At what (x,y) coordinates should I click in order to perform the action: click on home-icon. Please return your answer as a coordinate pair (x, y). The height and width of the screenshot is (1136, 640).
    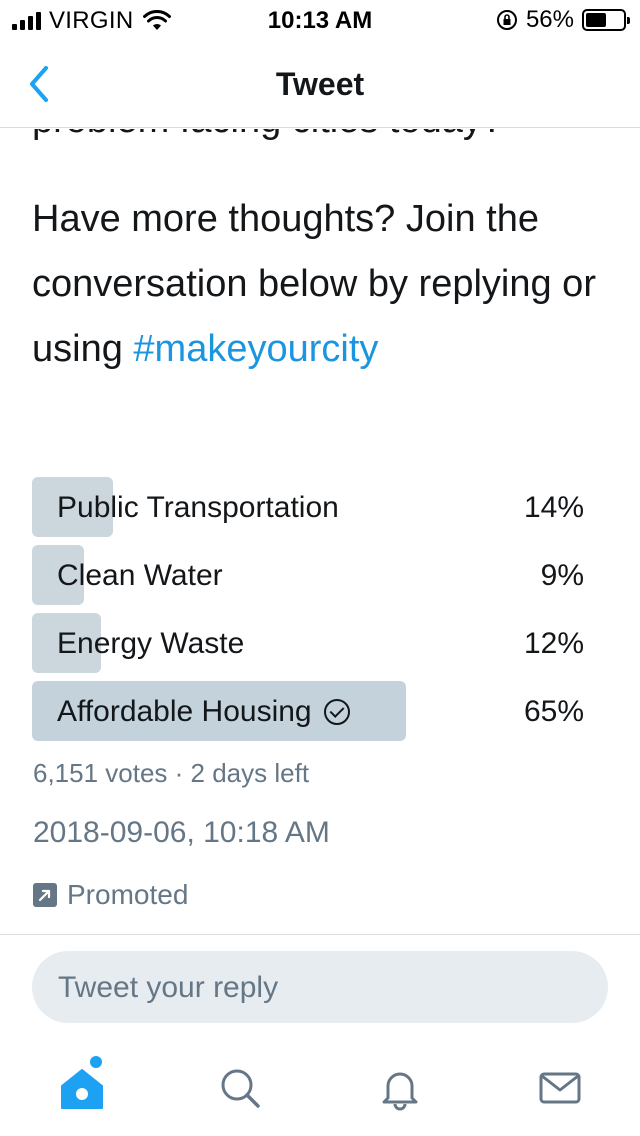
    Looking at the image, I should click on (82, 1089).